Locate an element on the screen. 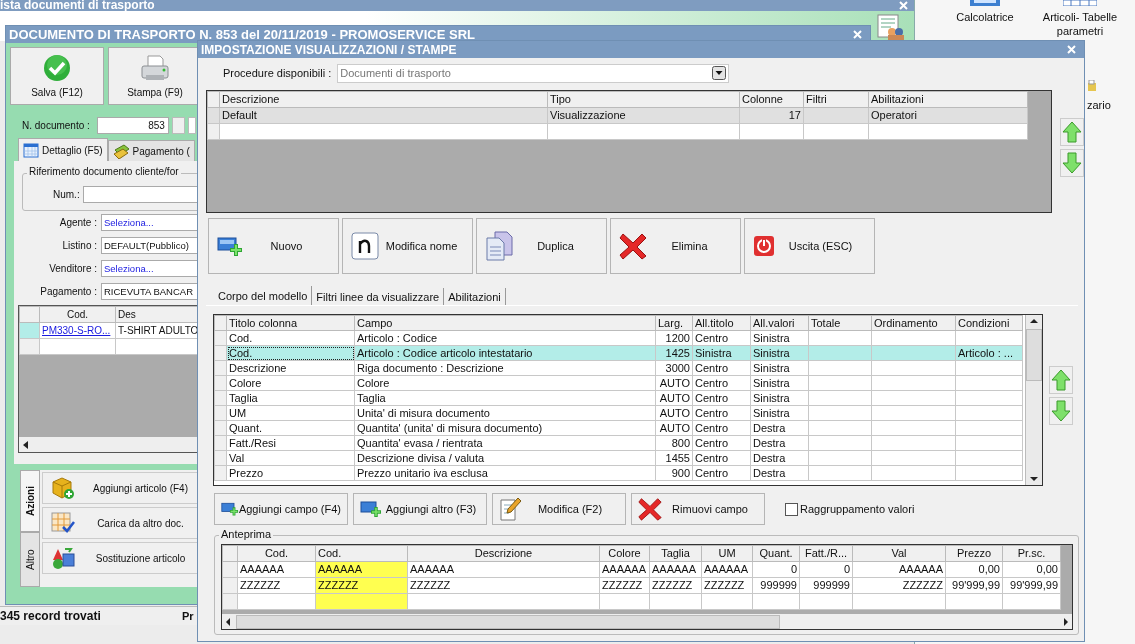 Image resolution: width=1135 pixels, height=644 pixels. column-header: Totale is located at coordinates (840, 323).